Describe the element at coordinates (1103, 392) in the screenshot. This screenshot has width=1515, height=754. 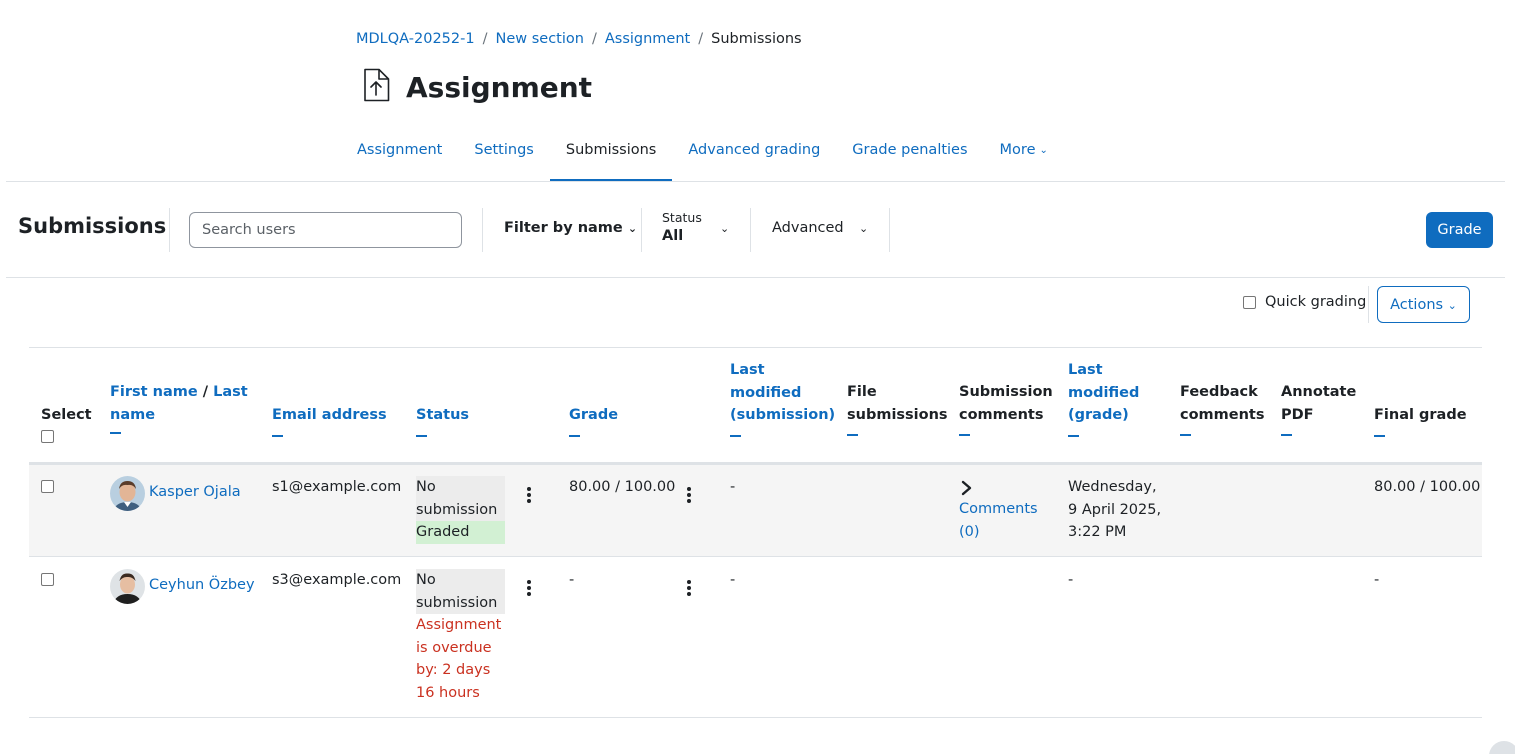
I see `sort-last-modified-grade-link: Last modified (grade)` at that location.